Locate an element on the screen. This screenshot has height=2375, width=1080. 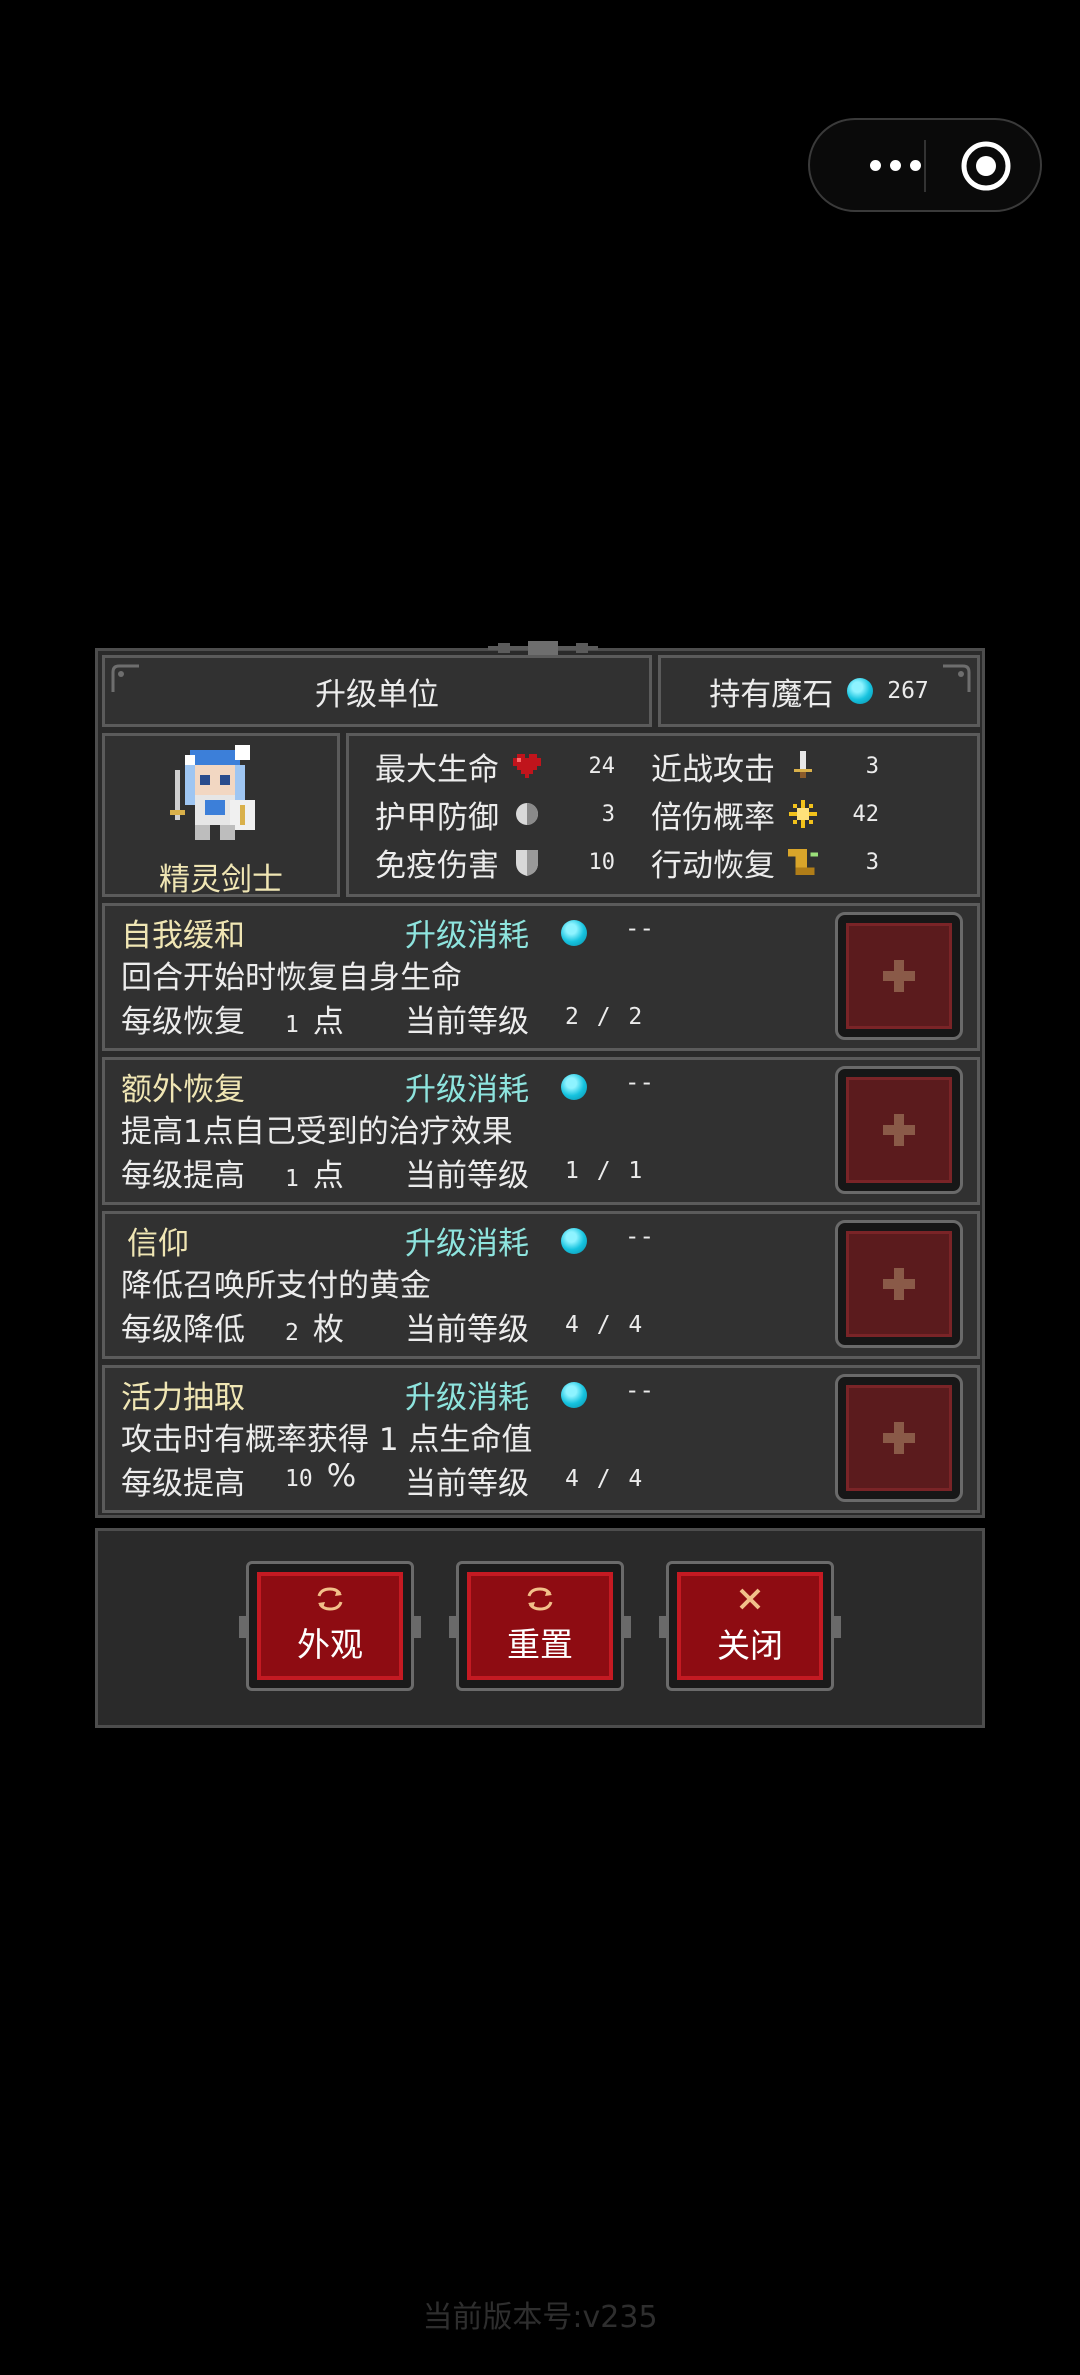
reset-button-face: 重置 is located at coordinates (540, 1626).